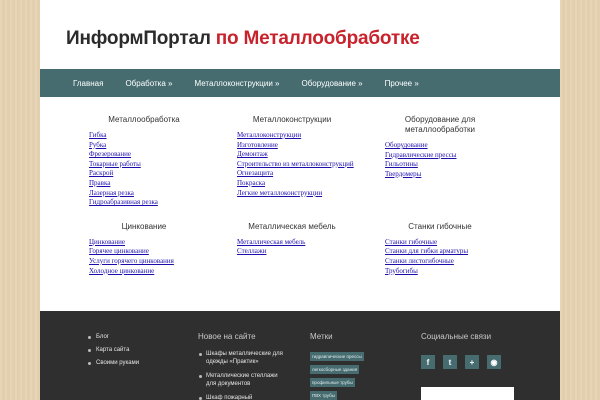  I want to click on menu-link-item: Металлическая мебель, so click(311, 243).